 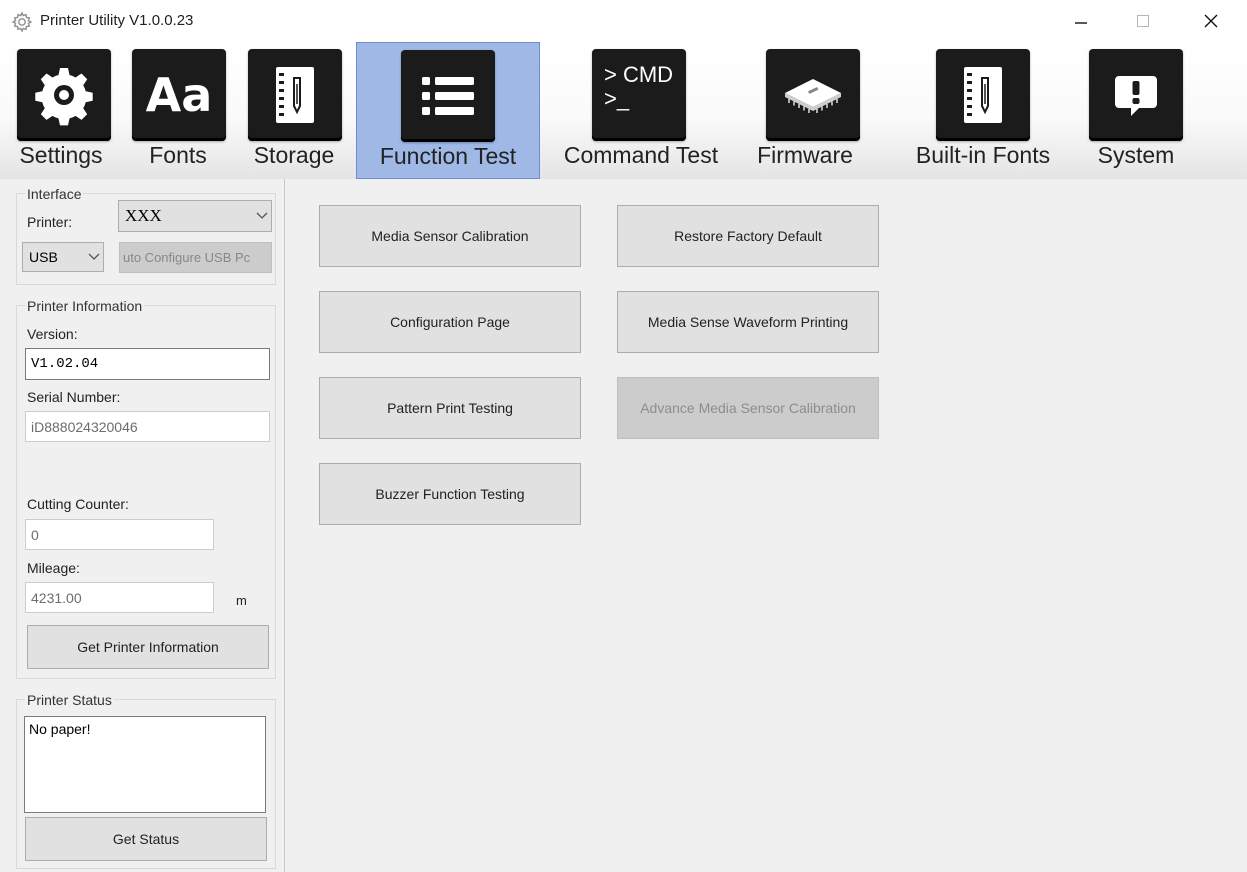 What do you see at coordinates (50, 222) in the screenshot?
I see `printer-label: Printer:` at bounding box center [50, 222].